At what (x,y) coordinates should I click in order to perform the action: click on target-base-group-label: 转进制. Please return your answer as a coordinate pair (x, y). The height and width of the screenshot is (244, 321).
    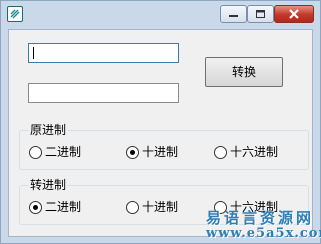
    Looking at the image, I should click on (48, 185).